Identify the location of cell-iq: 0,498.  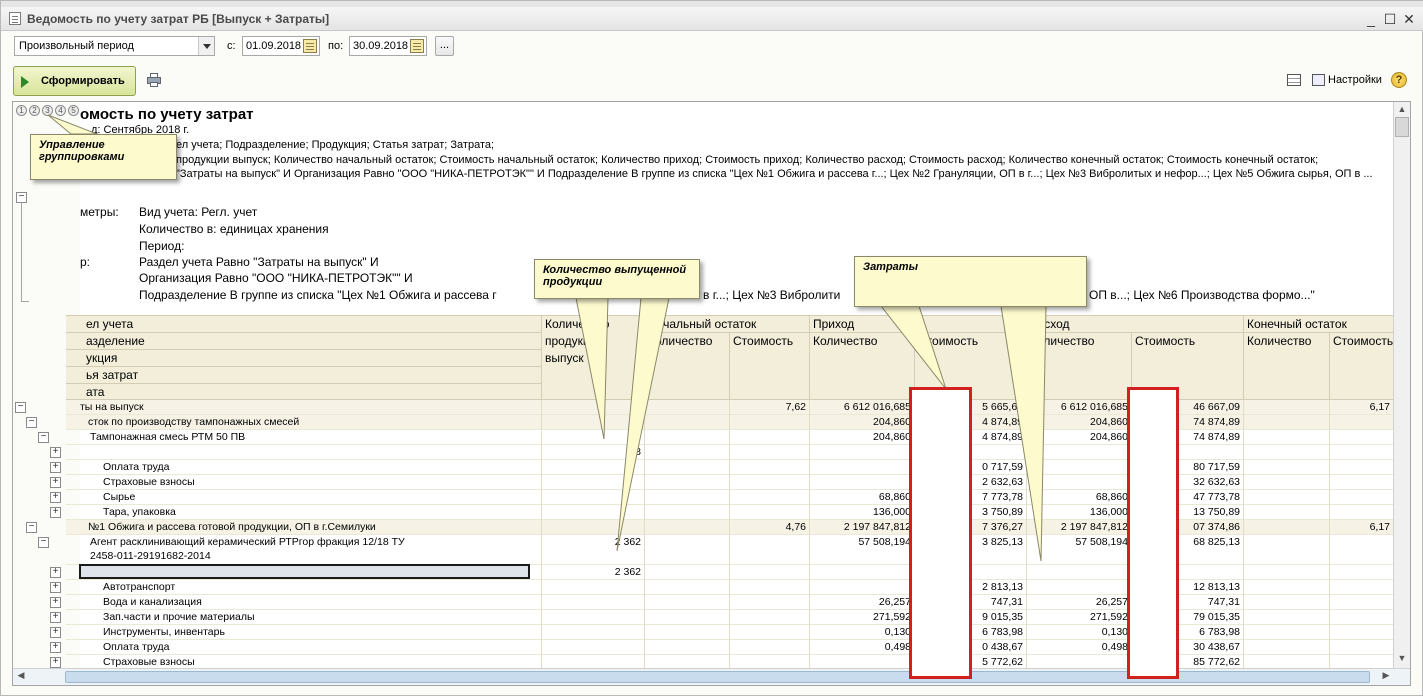
(897, 647).